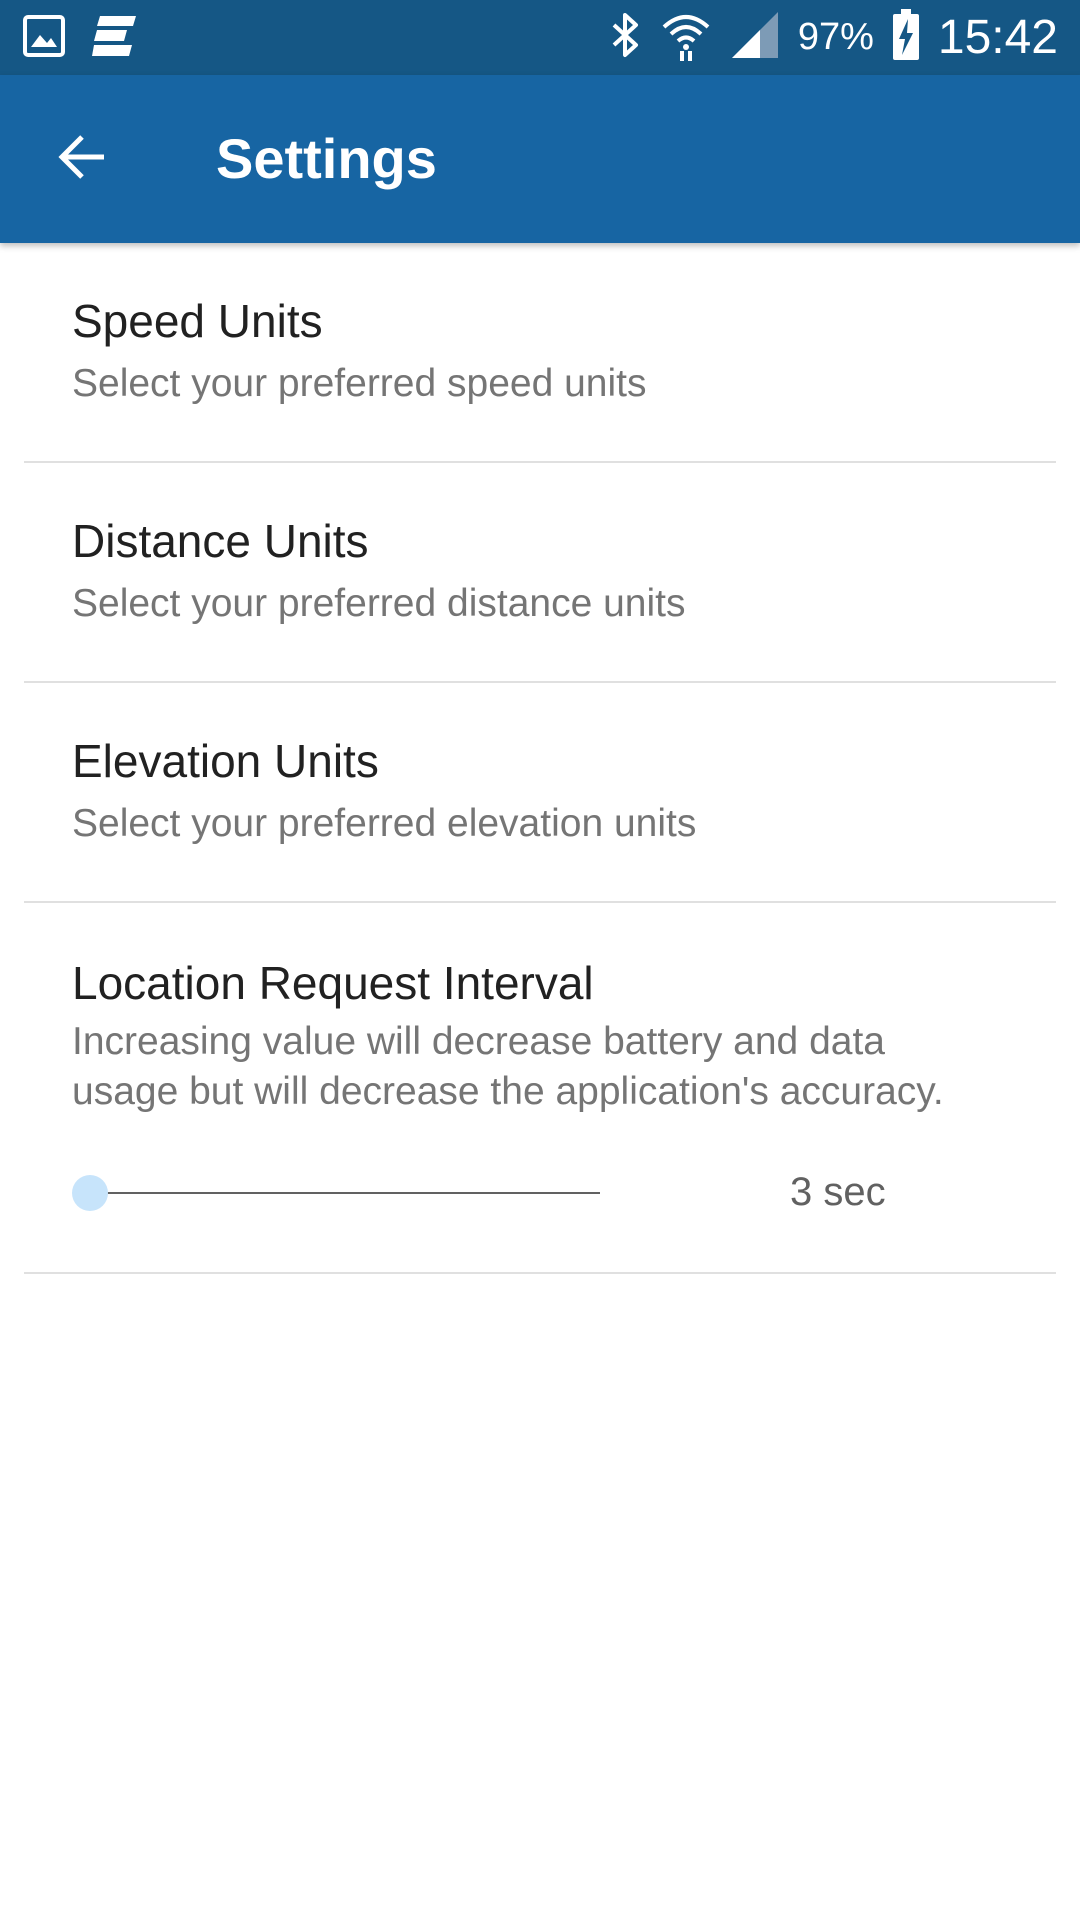 The image size is (1080, 1920). I want to click on pref-summary: Select your preferred elevation units, so click(384, 823).